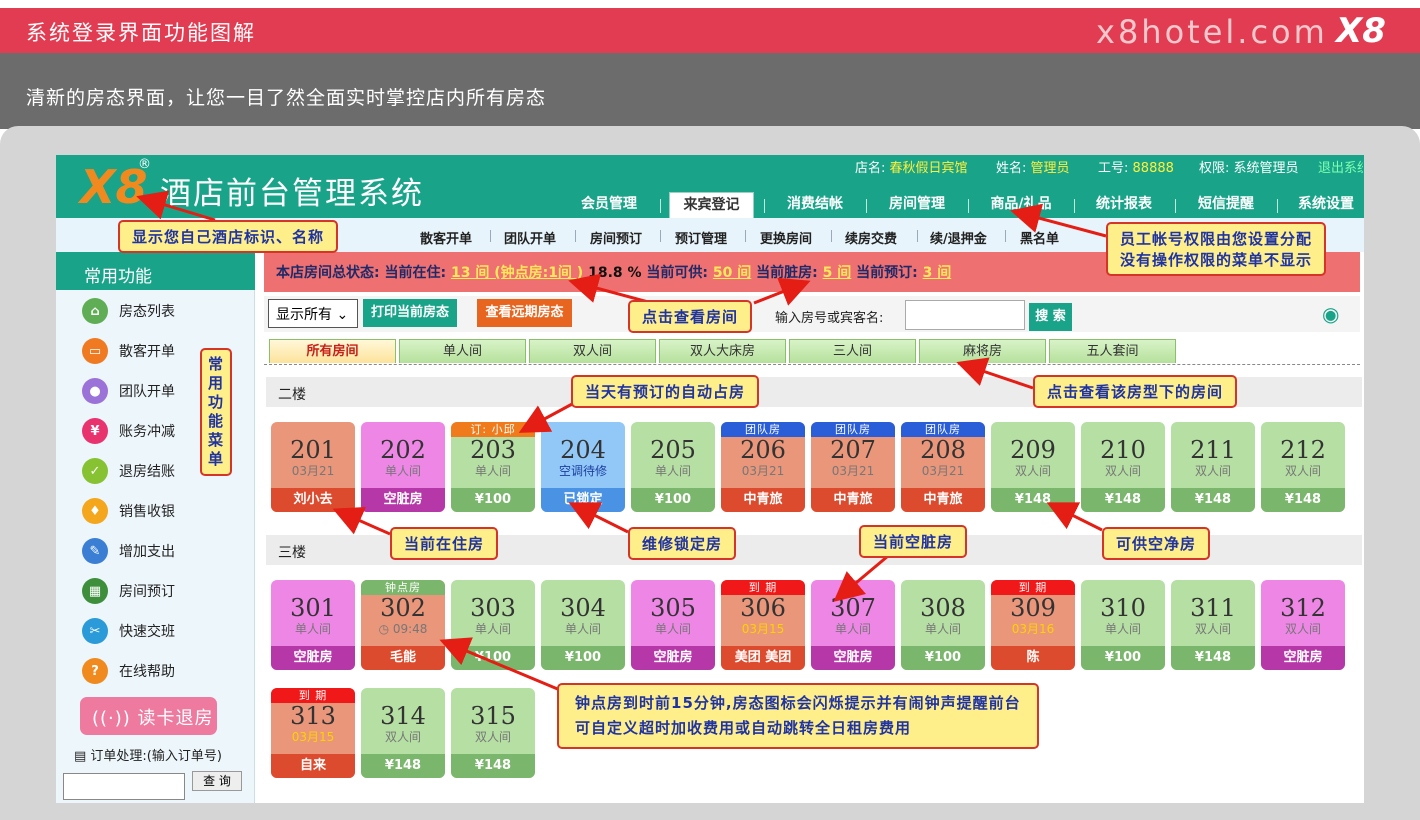  What do you see at coordinates (1216, 260) in the screenshot?
I see `annotation-perm-line2: 没有操作权限的菜单不显示` at bounding box center [1216, 260].